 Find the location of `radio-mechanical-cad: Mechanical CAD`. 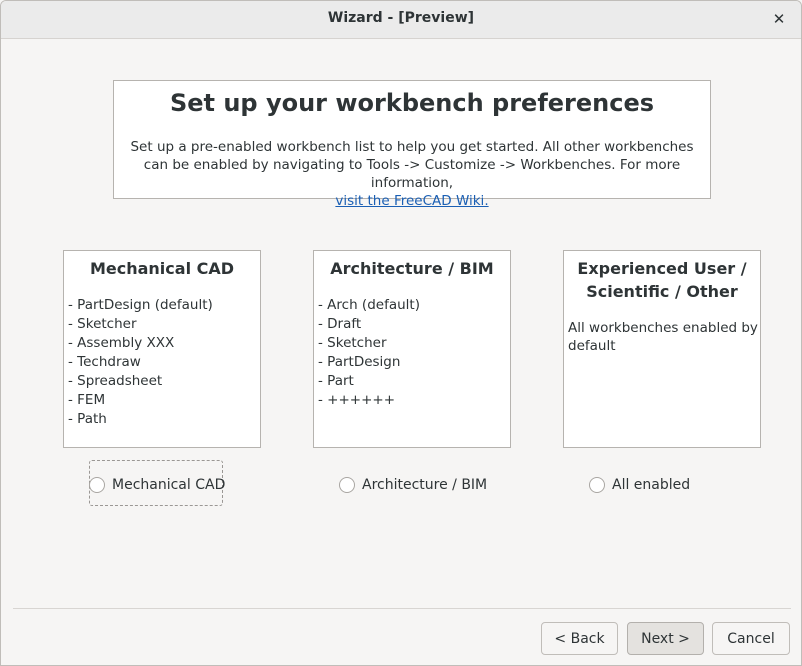

radio-mechanical-cad: Mechanical CAD is located at coordinates (157, 485).